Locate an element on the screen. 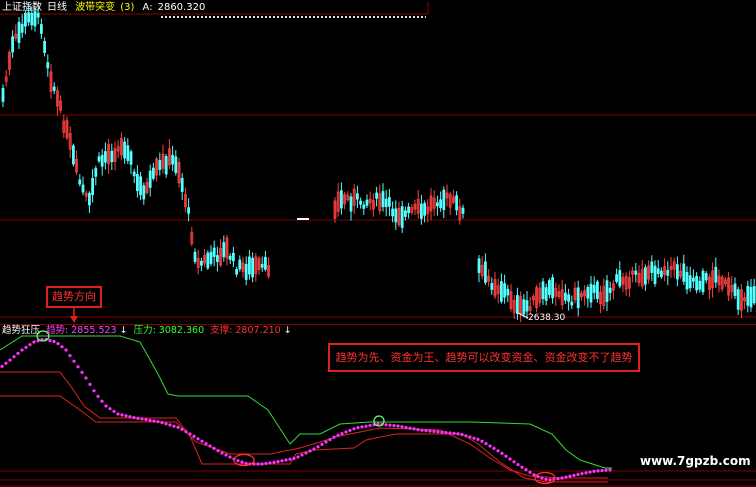 This screenshot has height=487, width=756. site-watermark: www.7gpzb.com is located at coordinates (695, 461).